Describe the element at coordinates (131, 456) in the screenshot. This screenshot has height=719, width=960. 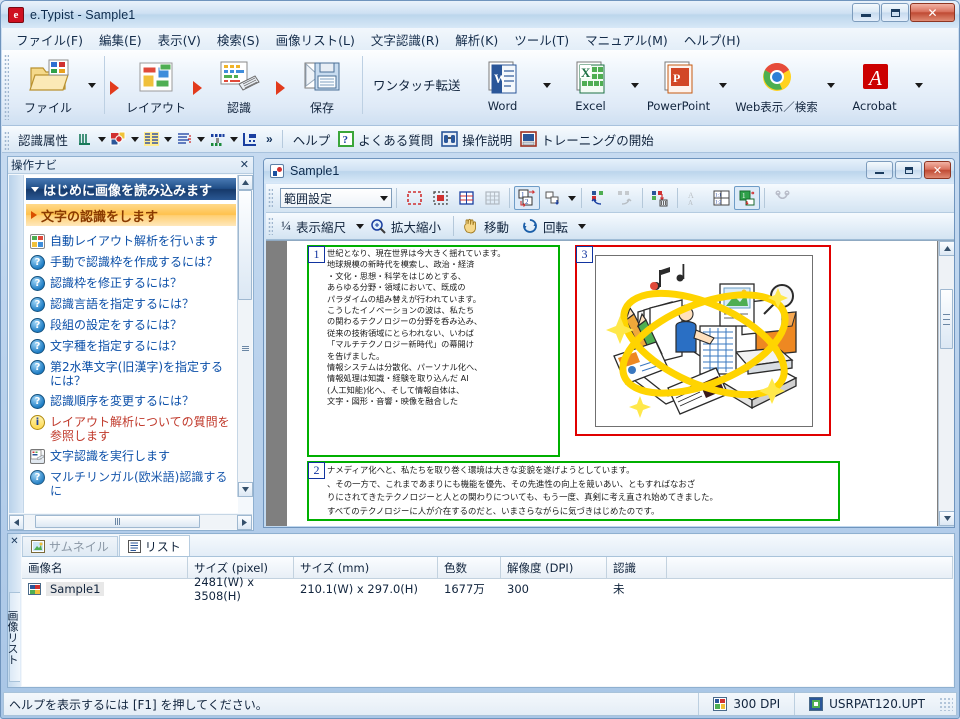
I see `nav-link-run-ocr: 文字認識を実行します` at that location.